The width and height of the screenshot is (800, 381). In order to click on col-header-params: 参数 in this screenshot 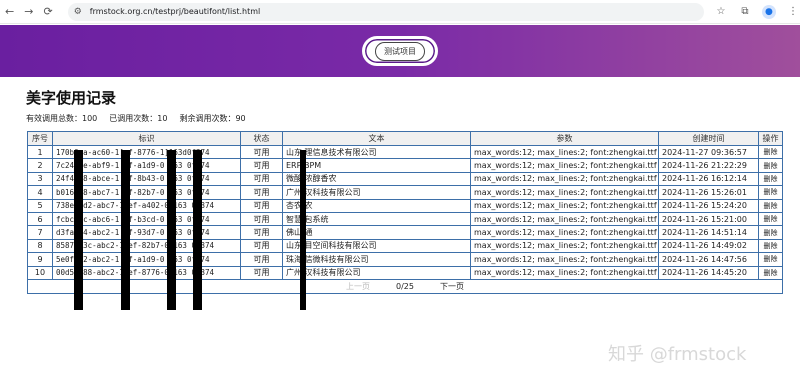, I will do `click(564, 138)`.